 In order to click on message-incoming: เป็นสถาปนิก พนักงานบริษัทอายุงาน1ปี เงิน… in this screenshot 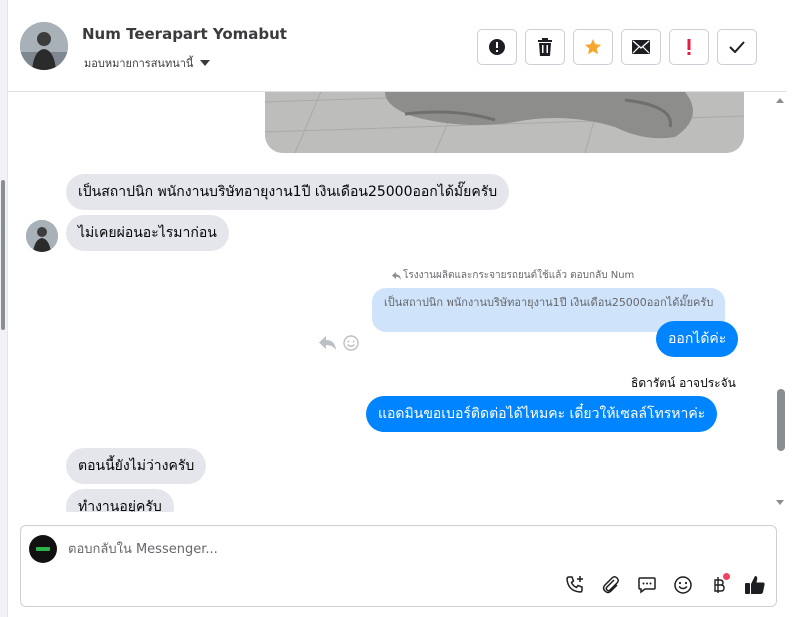, I will do `click(288, 192)`.